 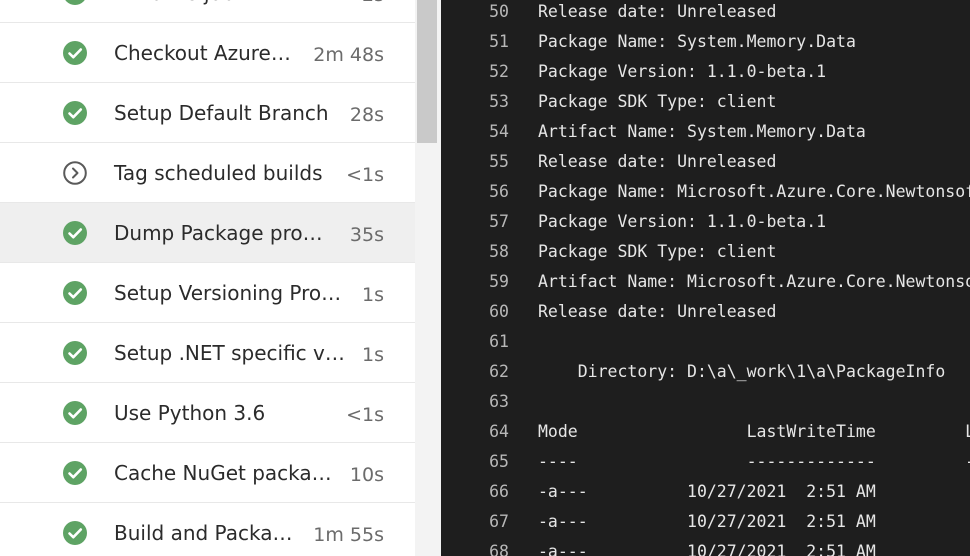 I want to click on log-line: 61, so click(x=705, y=342).